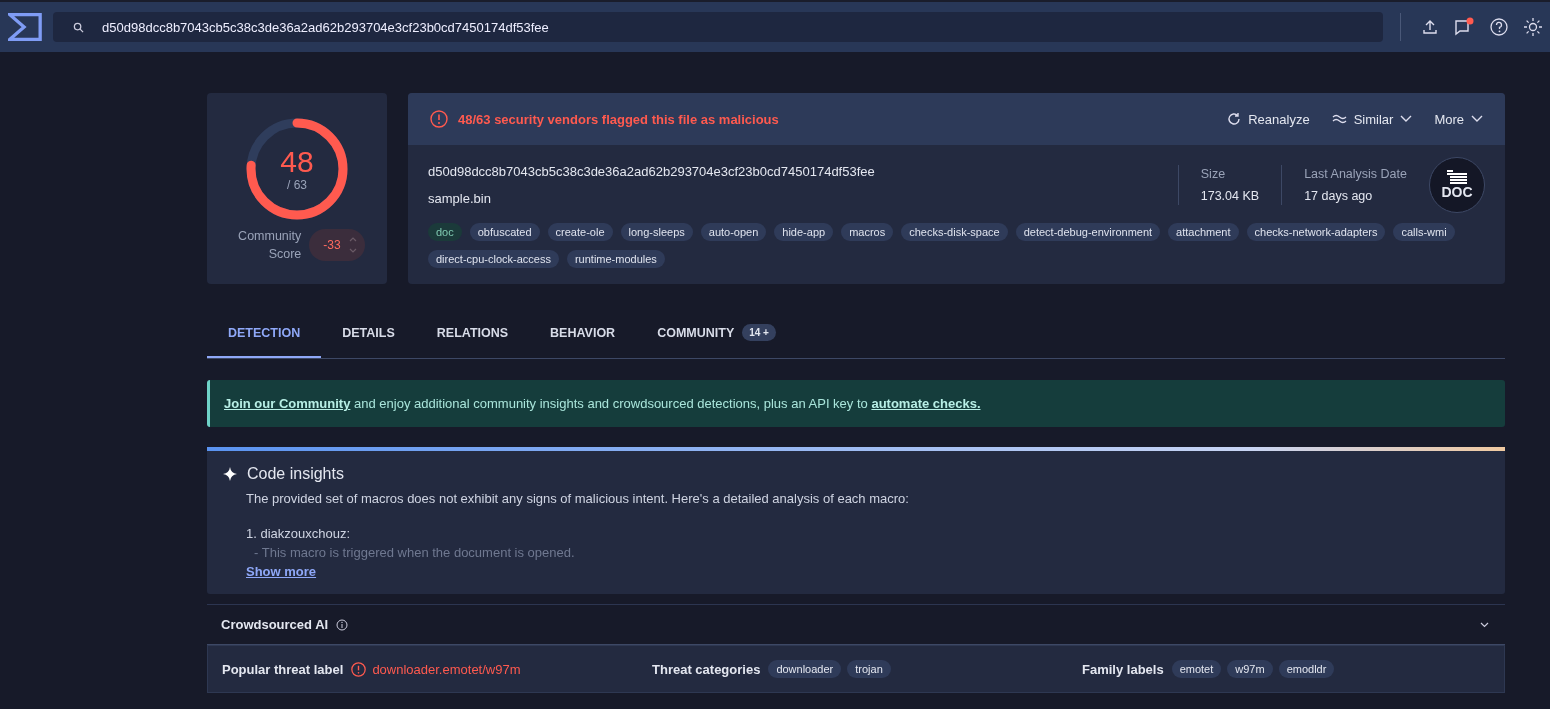  What do you see at coordinates (1430, 27) in the screenshot?
I see `upload-icon` at bounding box center [1430, 27].